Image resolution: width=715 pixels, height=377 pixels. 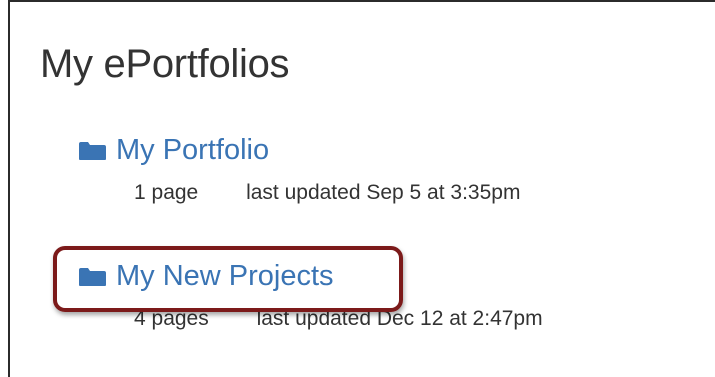 What do you see at coordinates (225, 276) in the screenshot?
I see `portfolio-name: My New Projects` at bounding box center [225, 276].